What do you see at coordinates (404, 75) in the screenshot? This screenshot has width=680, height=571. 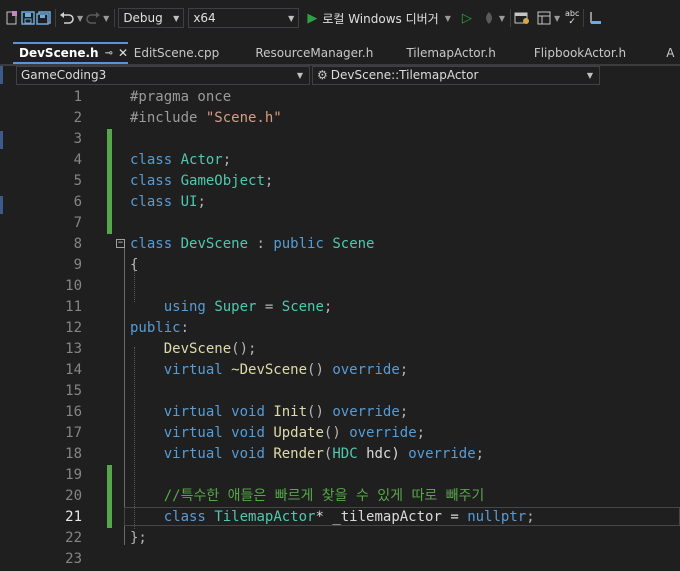 I see `scope-value: DevScene::TilemapActor` at bounding box center [404, 75].